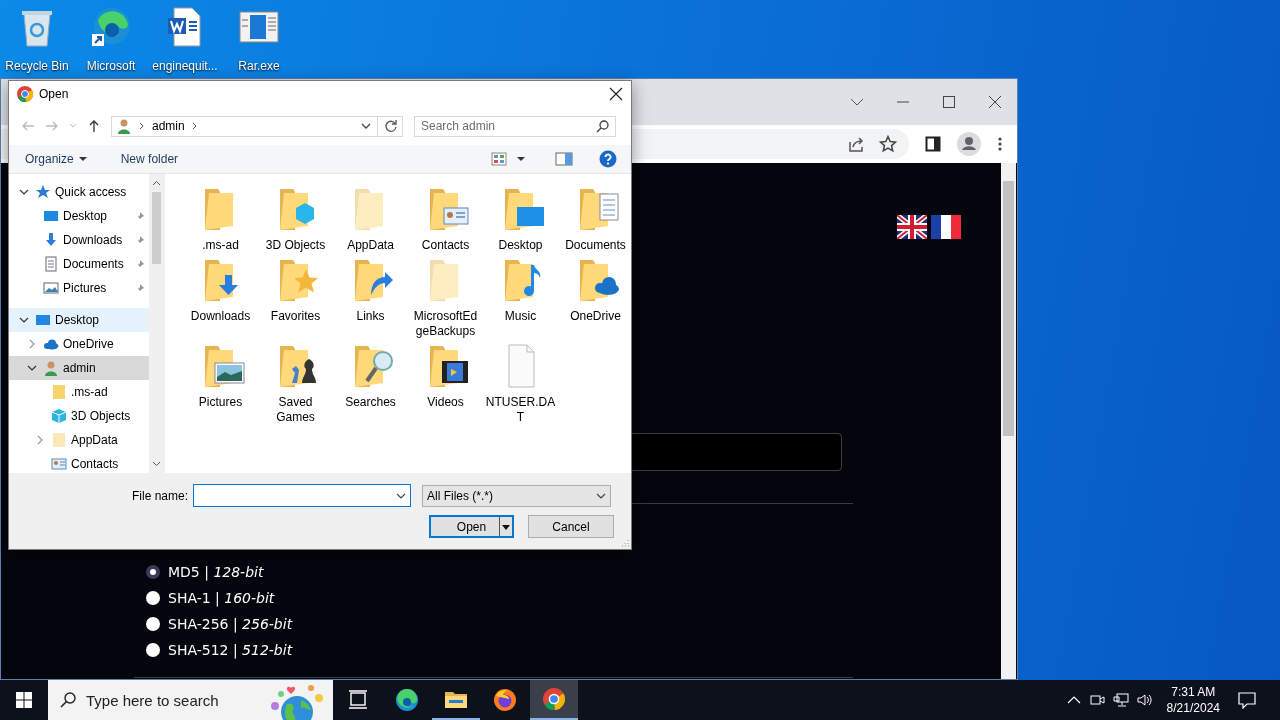 This screenshot has width=1280, height=720. What do you see at coordinates (594, 219) in the screenshot?
I see `file-item: Documents` at bounding box center [594, 219].